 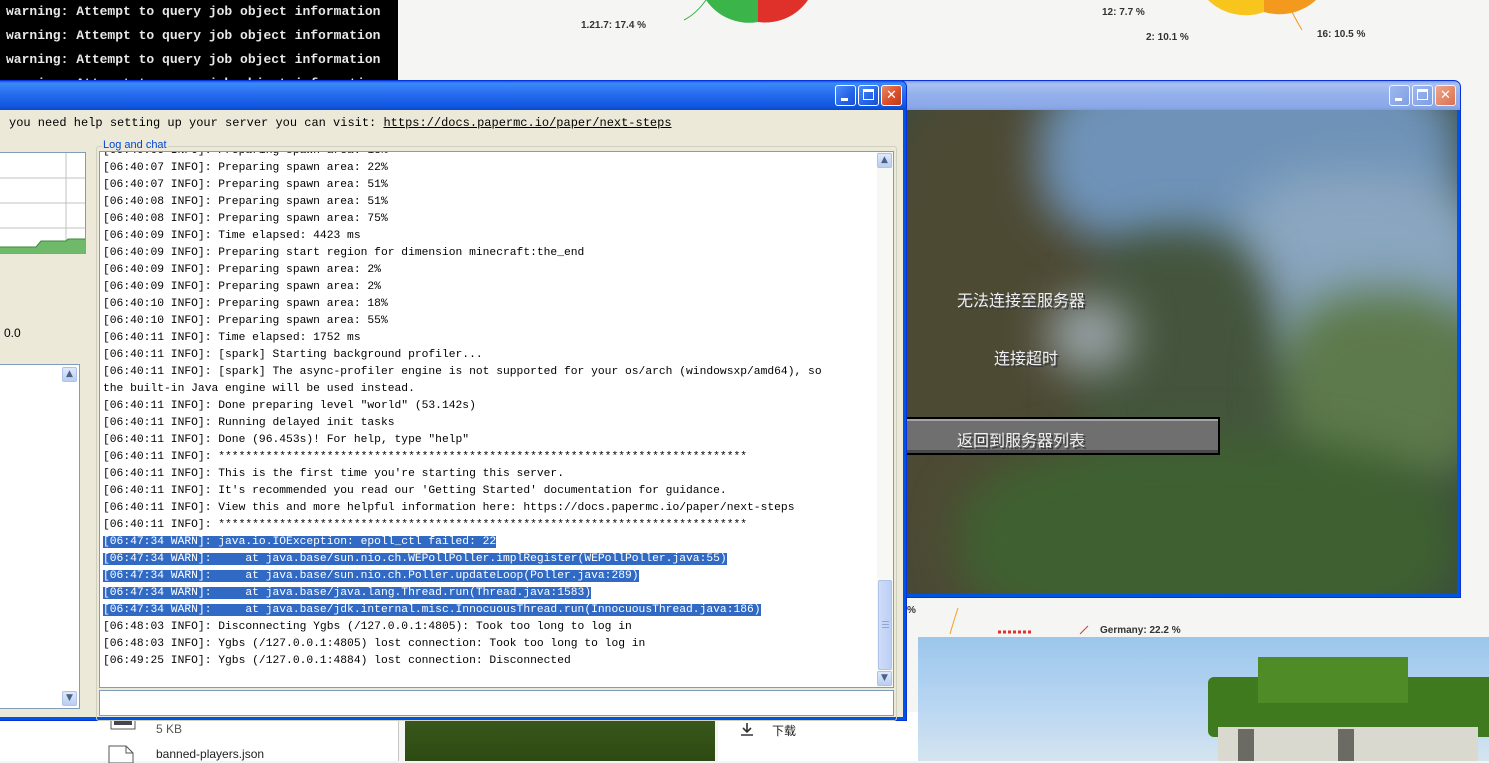 What do you see at coordinates (1203, 699) in the screenshot?
I see `minecraft-screenshot` at bounding box center [1203, 699].